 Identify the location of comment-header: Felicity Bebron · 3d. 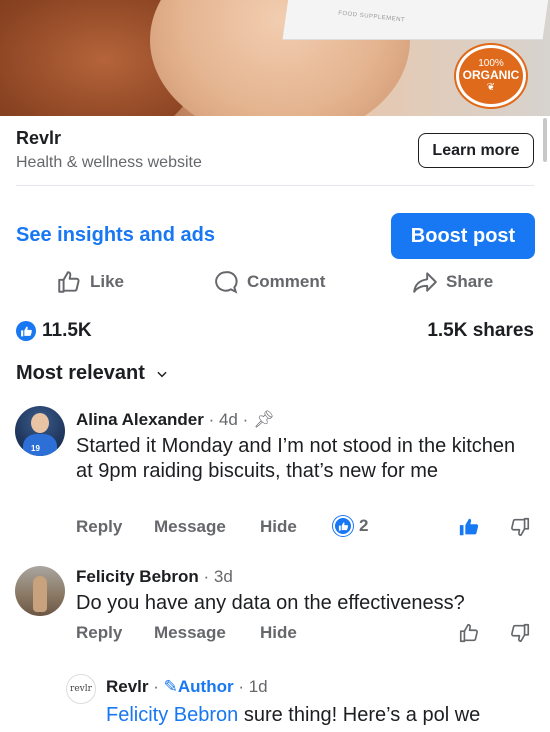
(154, 577).